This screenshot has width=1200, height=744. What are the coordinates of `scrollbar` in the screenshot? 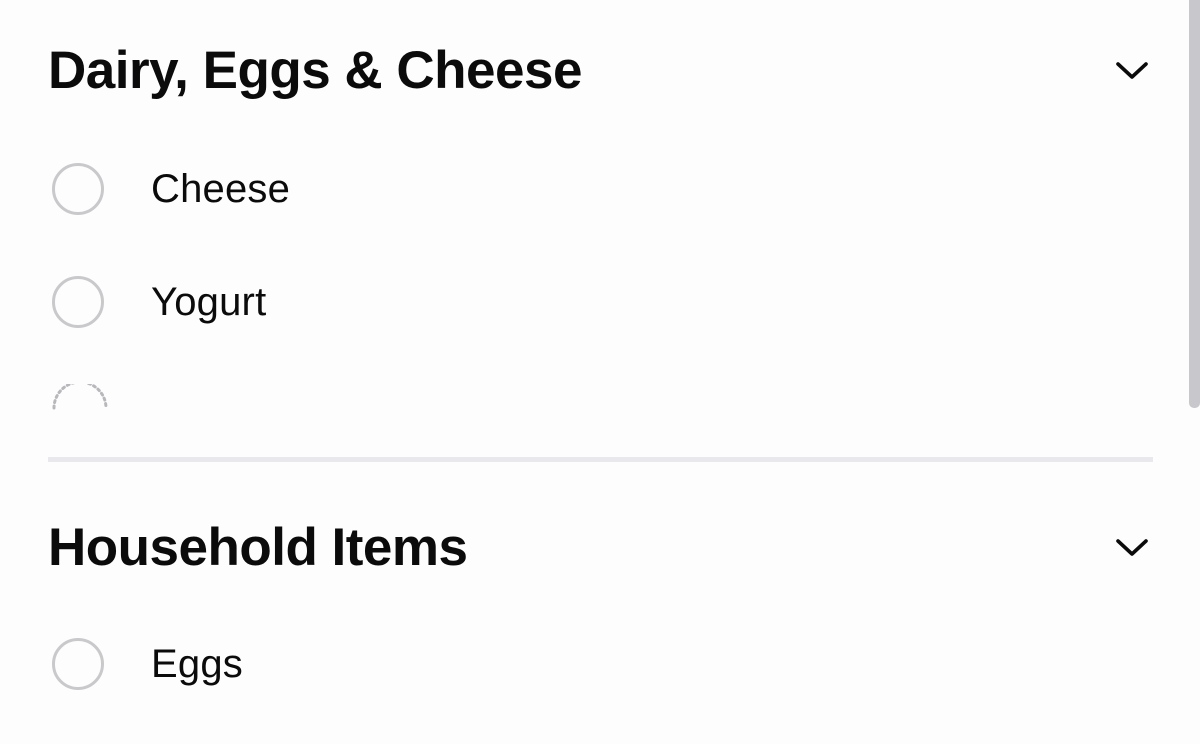 It's located at (1194, 204).